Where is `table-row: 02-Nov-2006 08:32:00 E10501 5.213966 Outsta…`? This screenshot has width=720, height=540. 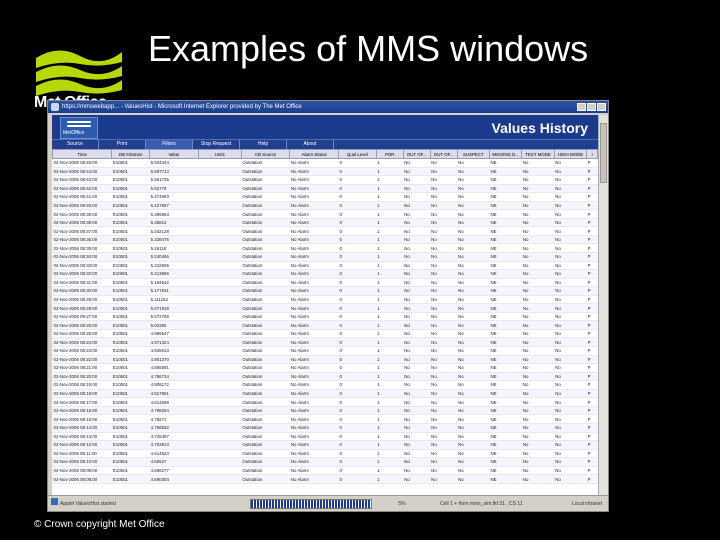 table-row: 02-Nov-2006 08:32:00 E10501 5.213966 Outsta… is located at coordinates (325, 274).